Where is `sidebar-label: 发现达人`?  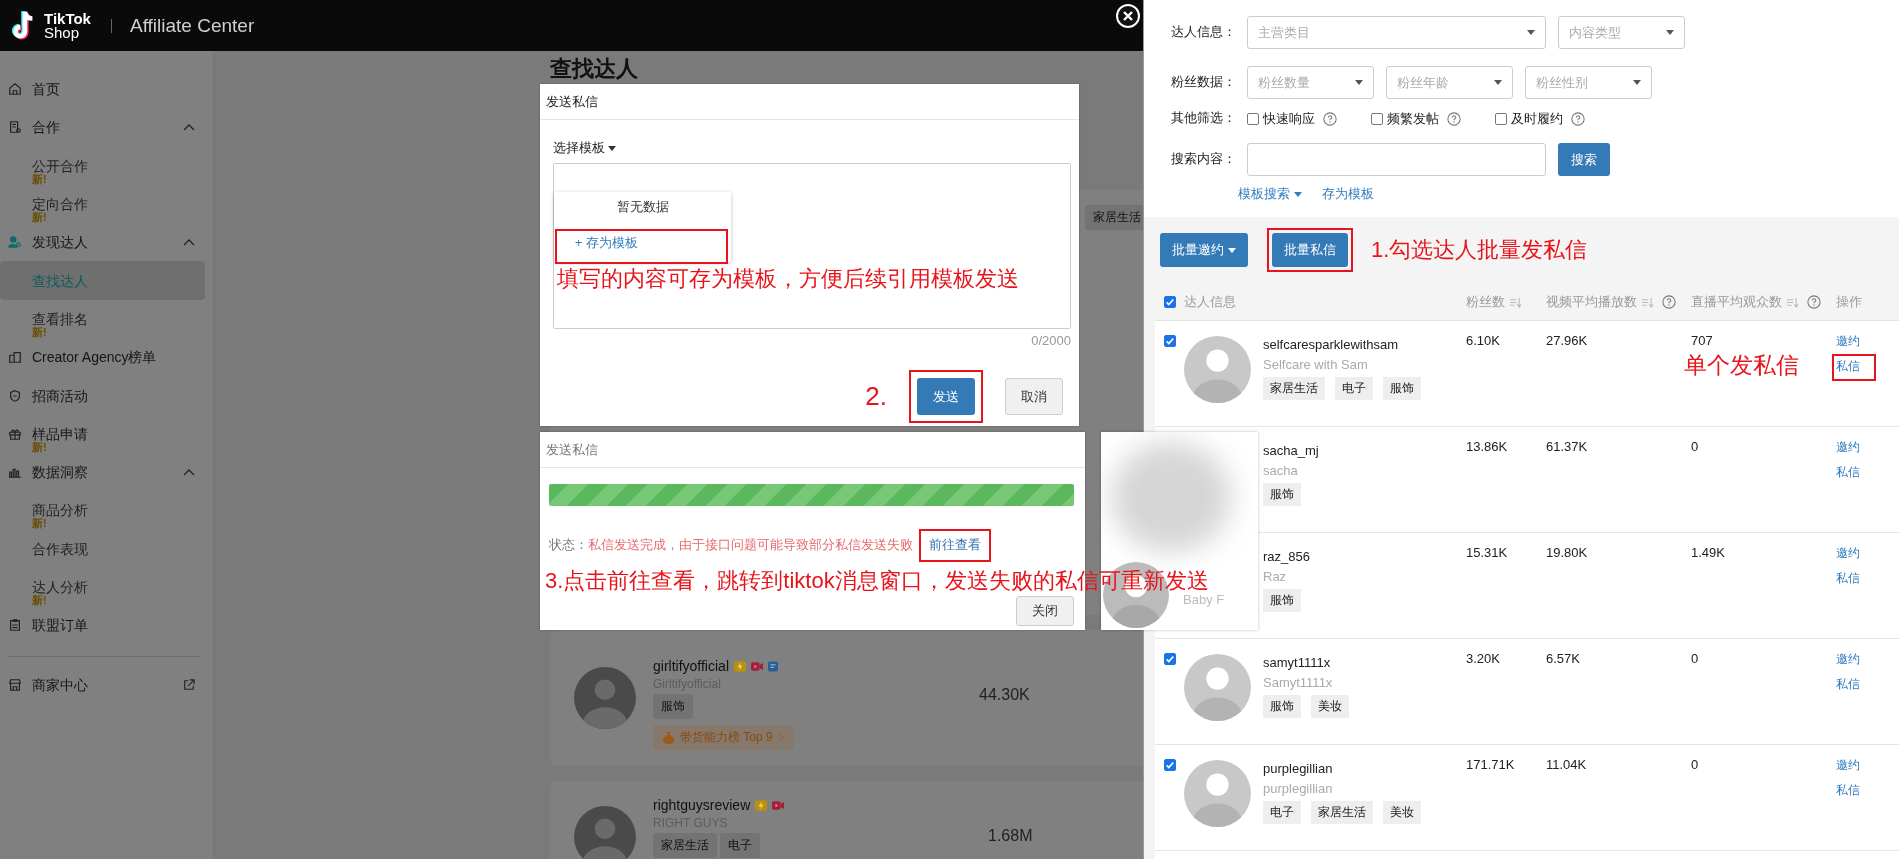
sidebar-label: 发现达人 is located at coordinates (60, 242).